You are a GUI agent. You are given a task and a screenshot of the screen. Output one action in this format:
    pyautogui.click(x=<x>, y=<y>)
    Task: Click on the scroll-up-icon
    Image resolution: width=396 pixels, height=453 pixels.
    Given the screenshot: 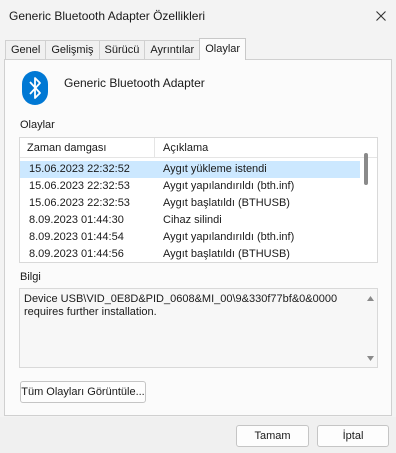 What is the action you would take?
    pyautogui.click(x=370, y=298)
    